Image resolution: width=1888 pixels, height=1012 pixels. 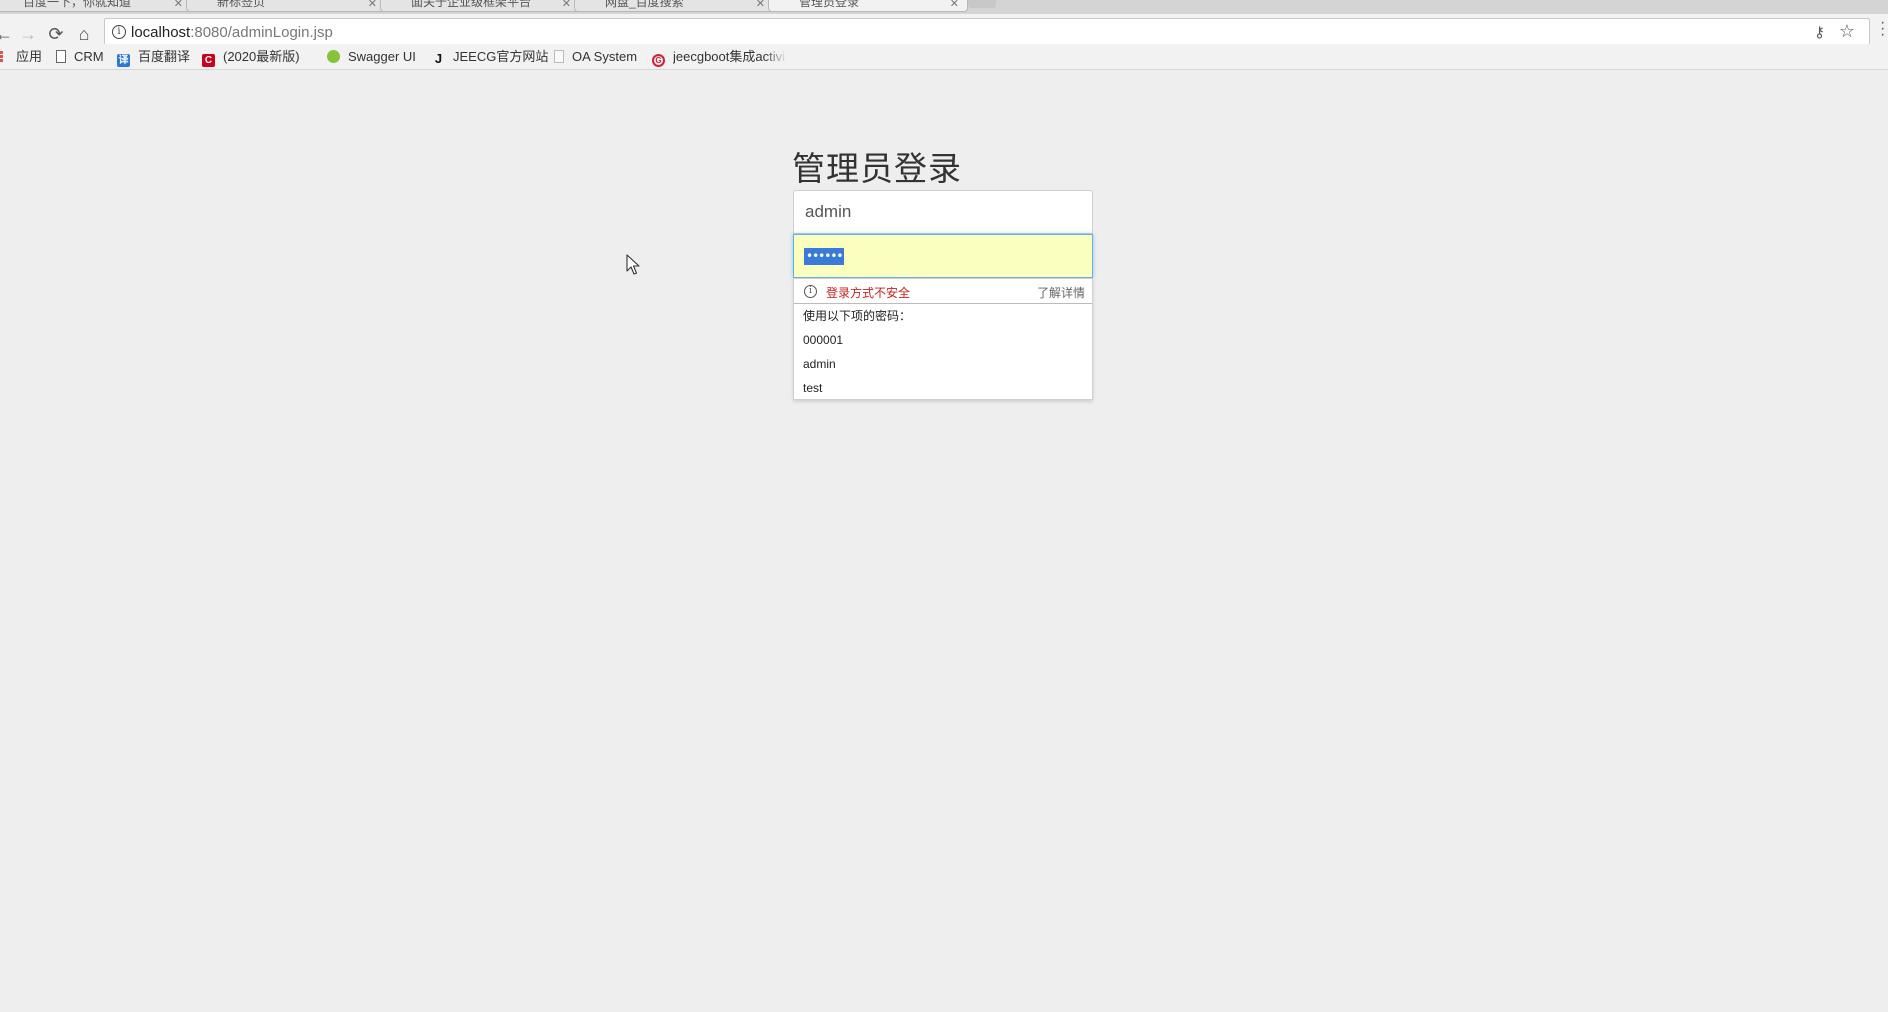 I want to click on address-bar: i localhost:8080/adminLogin.jsp ⚷ ☆, so click(x=987, y=32).